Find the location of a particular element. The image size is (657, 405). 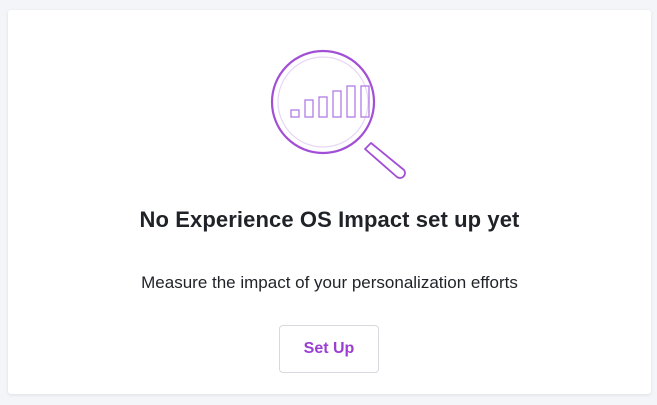

set-up-button: Set Up is located at coordinates (329, 349).